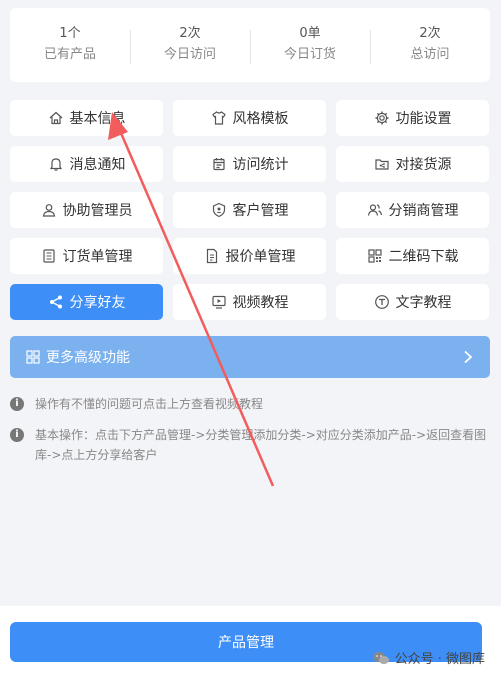  I want to click on menu-label: 消息通知, so click(97, 165).